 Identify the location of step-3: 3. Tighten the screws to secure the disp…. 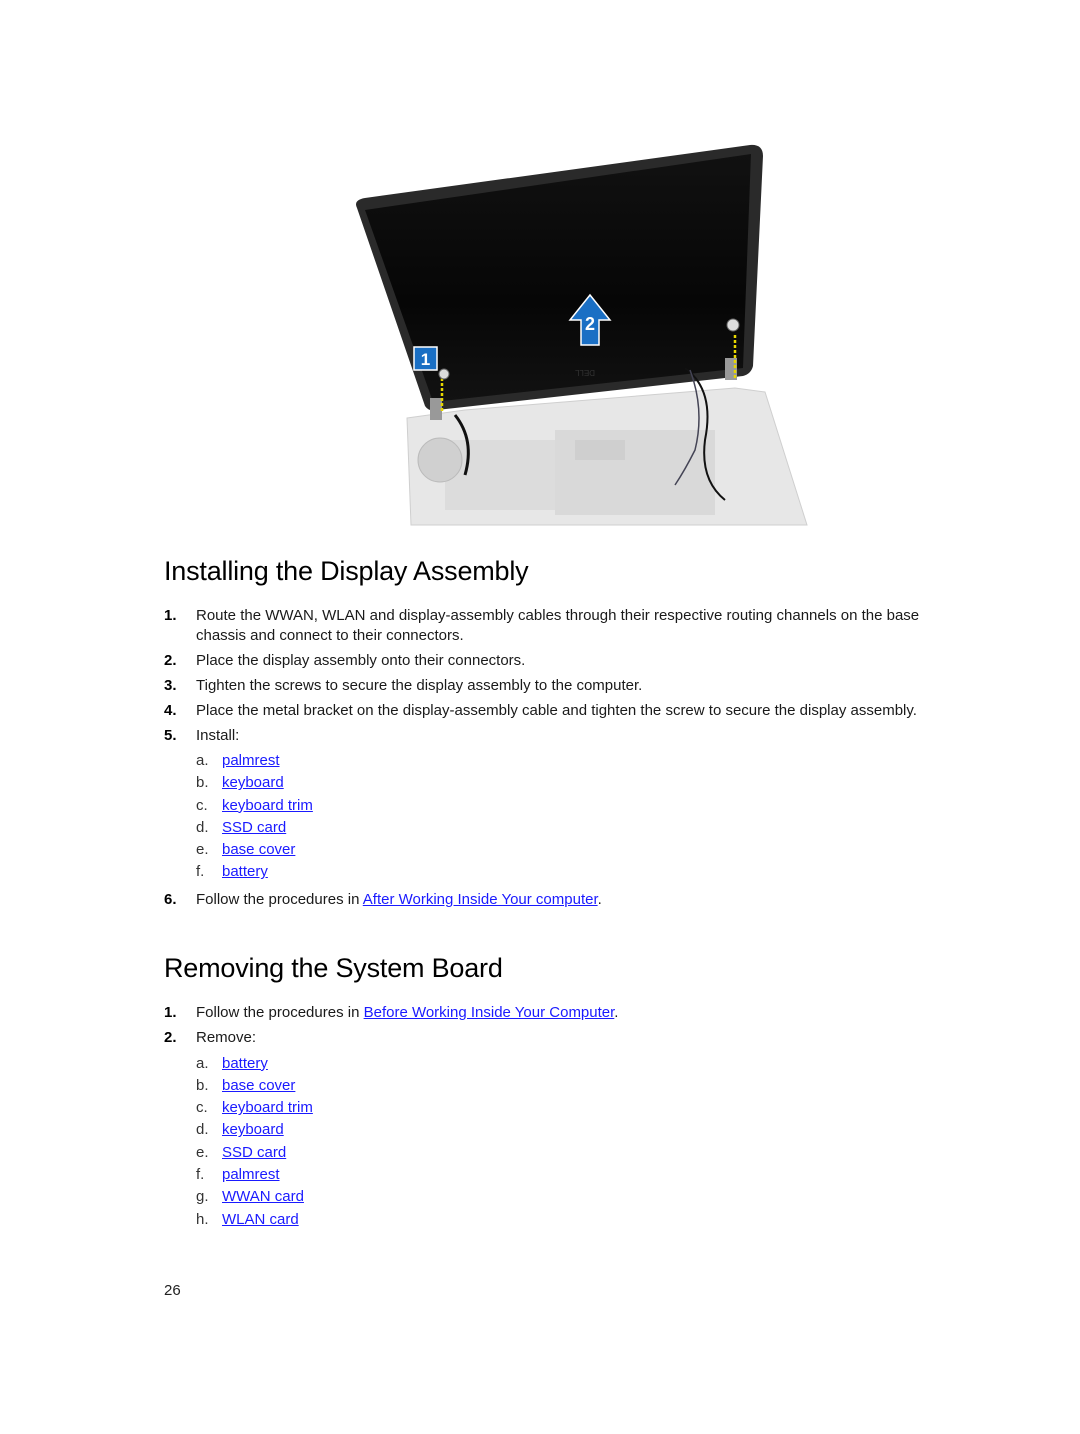
(554, 686).